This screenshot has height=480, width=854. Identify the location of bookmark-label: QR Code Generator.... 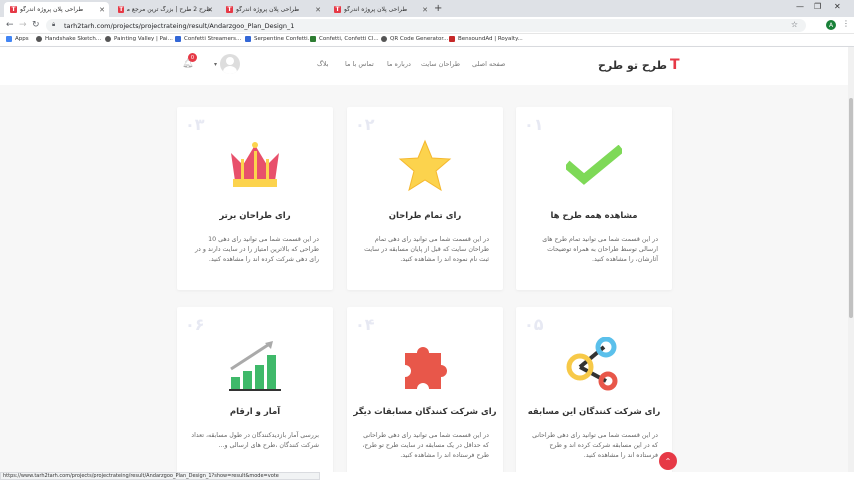
(419, 39).